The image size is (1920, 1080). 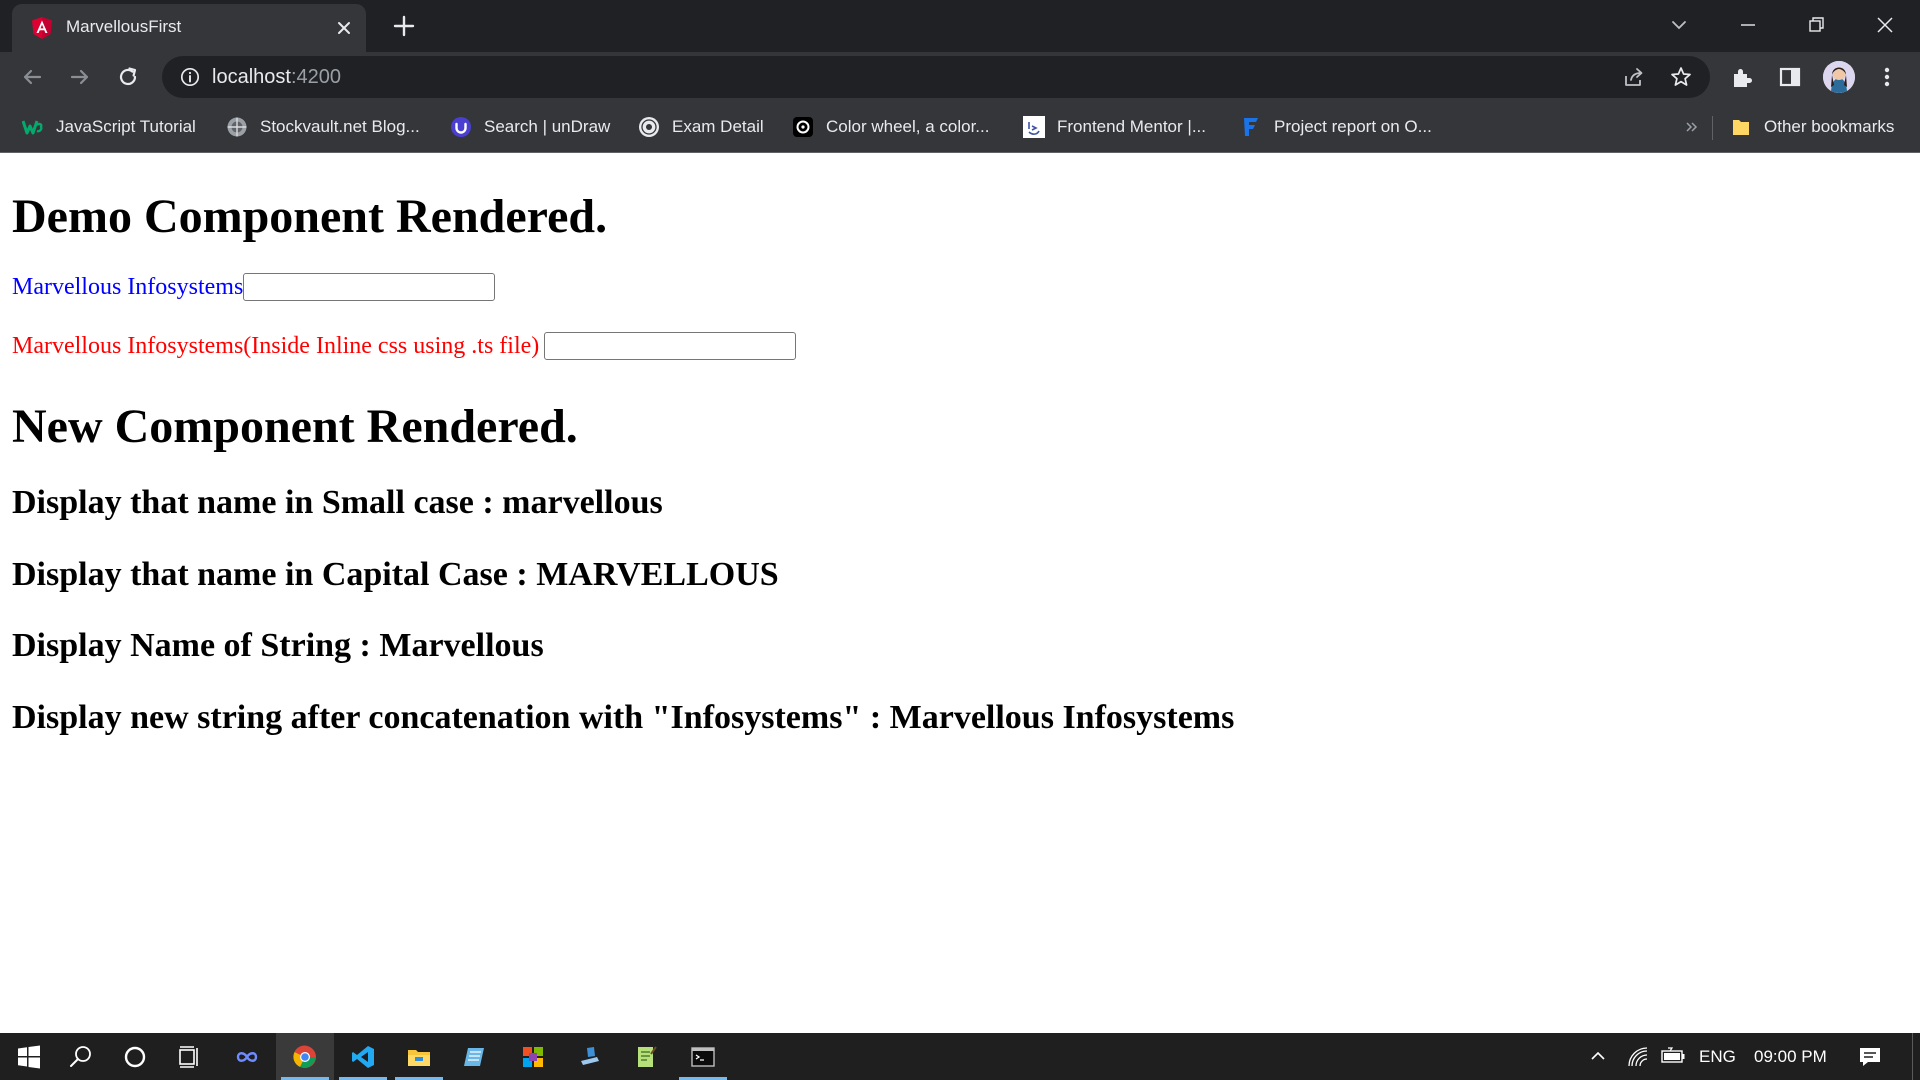 I want to click on stockvault-icon, so click(x=237, y=127).